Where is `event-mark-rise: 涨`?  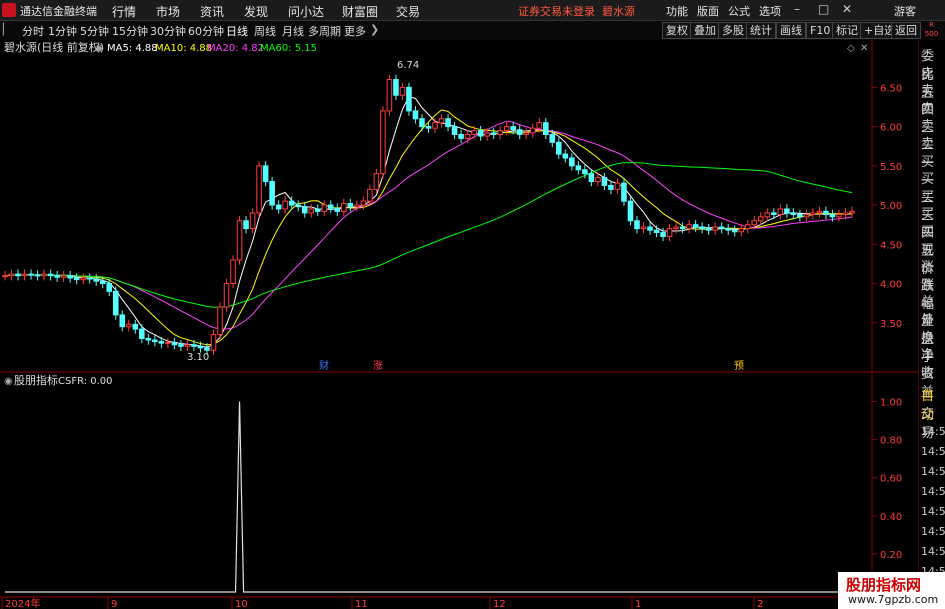 event-mark-rise: 涨 is located at coordinates (378, 366).